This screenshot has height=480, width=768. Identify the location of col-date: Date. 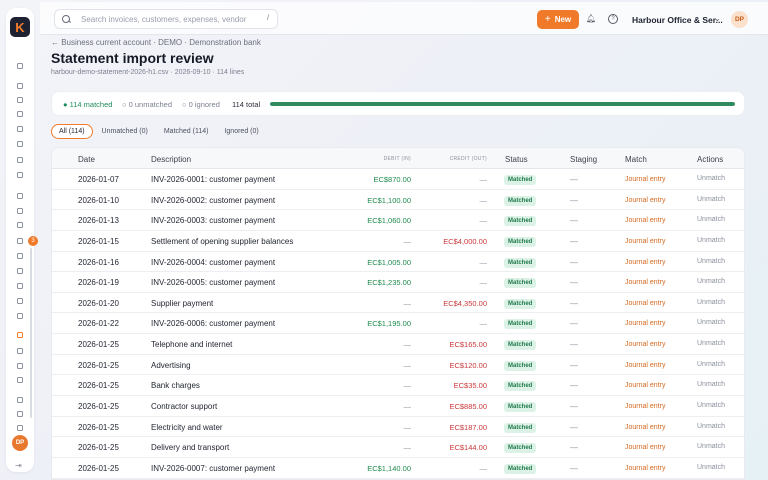
(86, 159).